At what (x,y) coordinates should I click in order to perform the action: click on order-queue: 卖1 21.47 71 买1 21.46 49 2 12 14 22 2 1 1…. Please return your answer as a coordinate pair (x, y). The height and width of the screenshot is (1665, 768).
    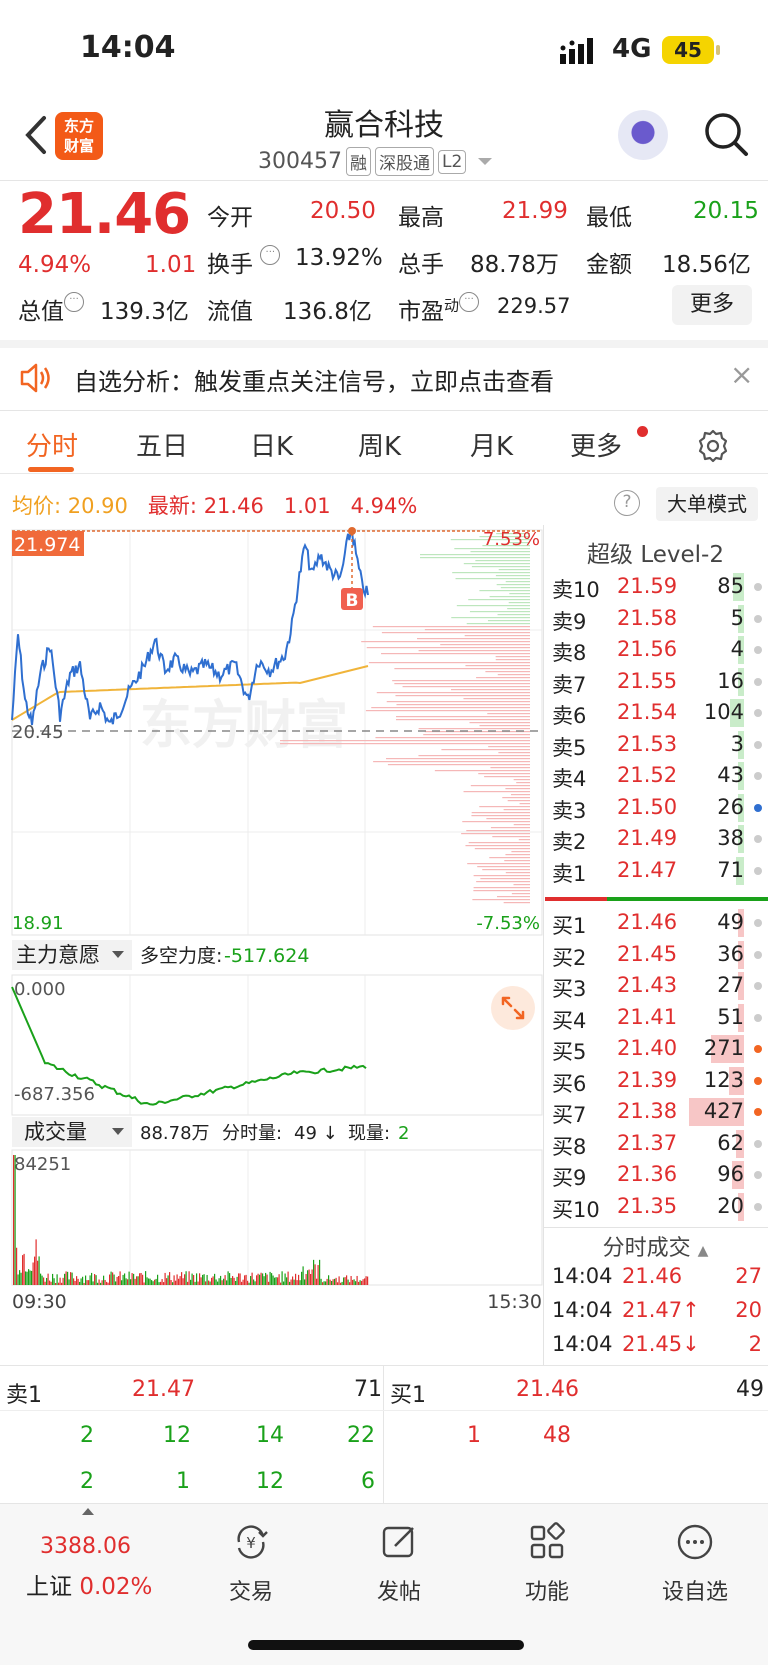
    Looking at the image, I should click on (384, 1434).